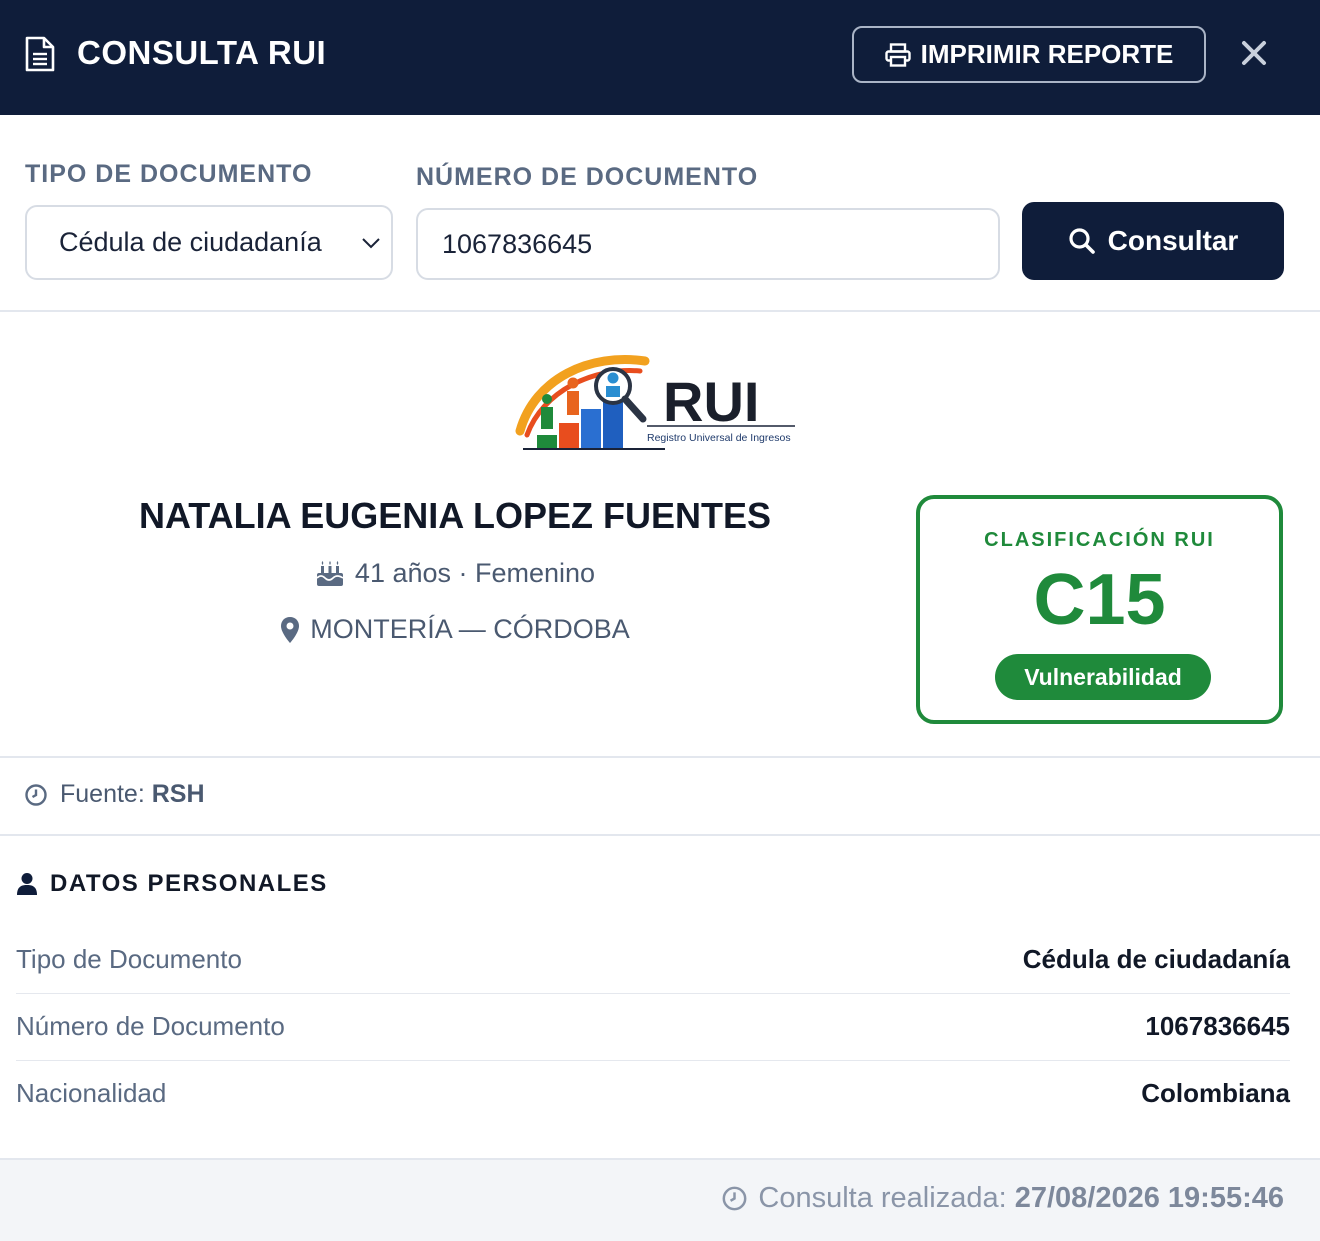 The width and height of the screenshot is (1320, 1241). Describe the element at coordinates (475, 573) in the screenshot. I see `age-gender-text: 41 años · Femenino` at that location.